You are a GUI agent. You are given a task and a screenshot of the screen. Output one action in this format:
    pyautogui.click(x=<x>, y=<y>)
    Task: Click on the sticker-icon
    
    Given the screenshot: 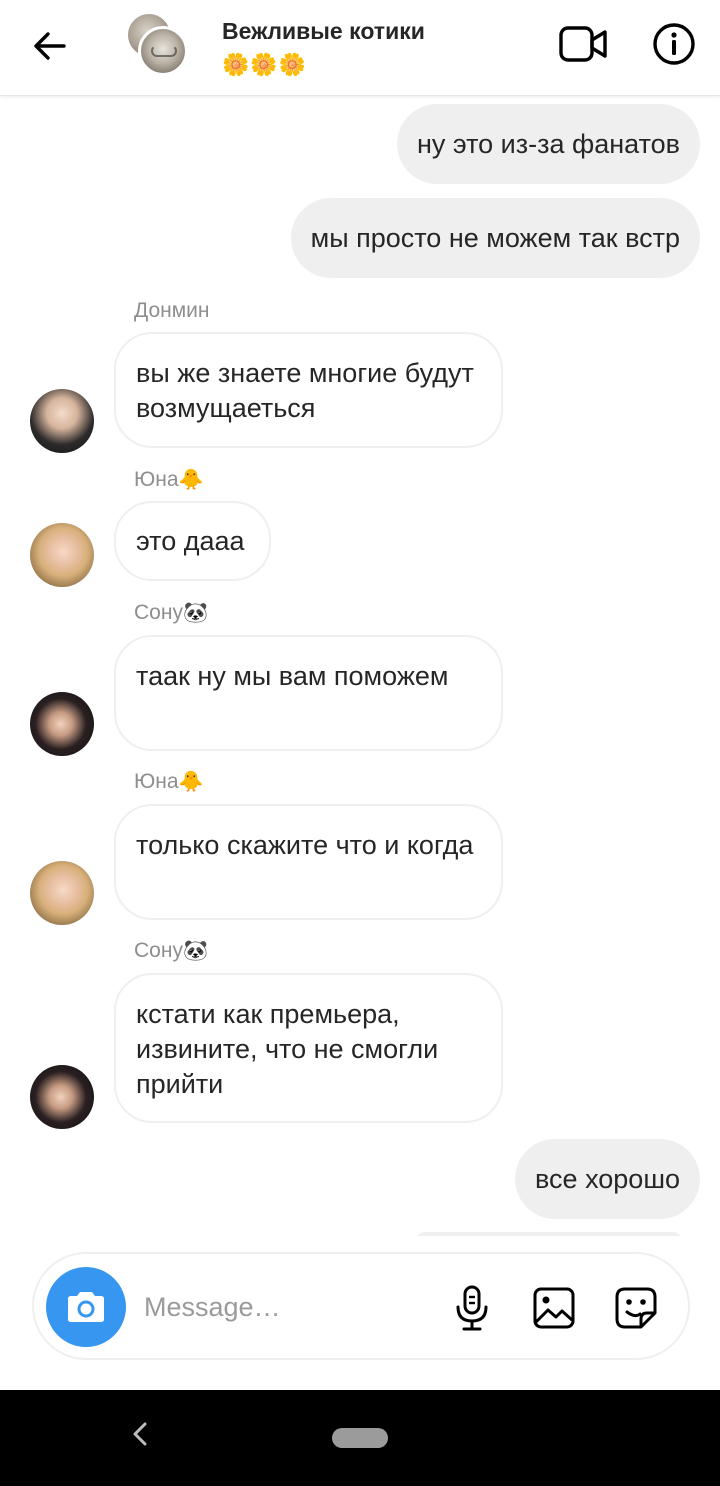 What is the action you would take?
    pyautogui.click(x=636, y=1308)
    